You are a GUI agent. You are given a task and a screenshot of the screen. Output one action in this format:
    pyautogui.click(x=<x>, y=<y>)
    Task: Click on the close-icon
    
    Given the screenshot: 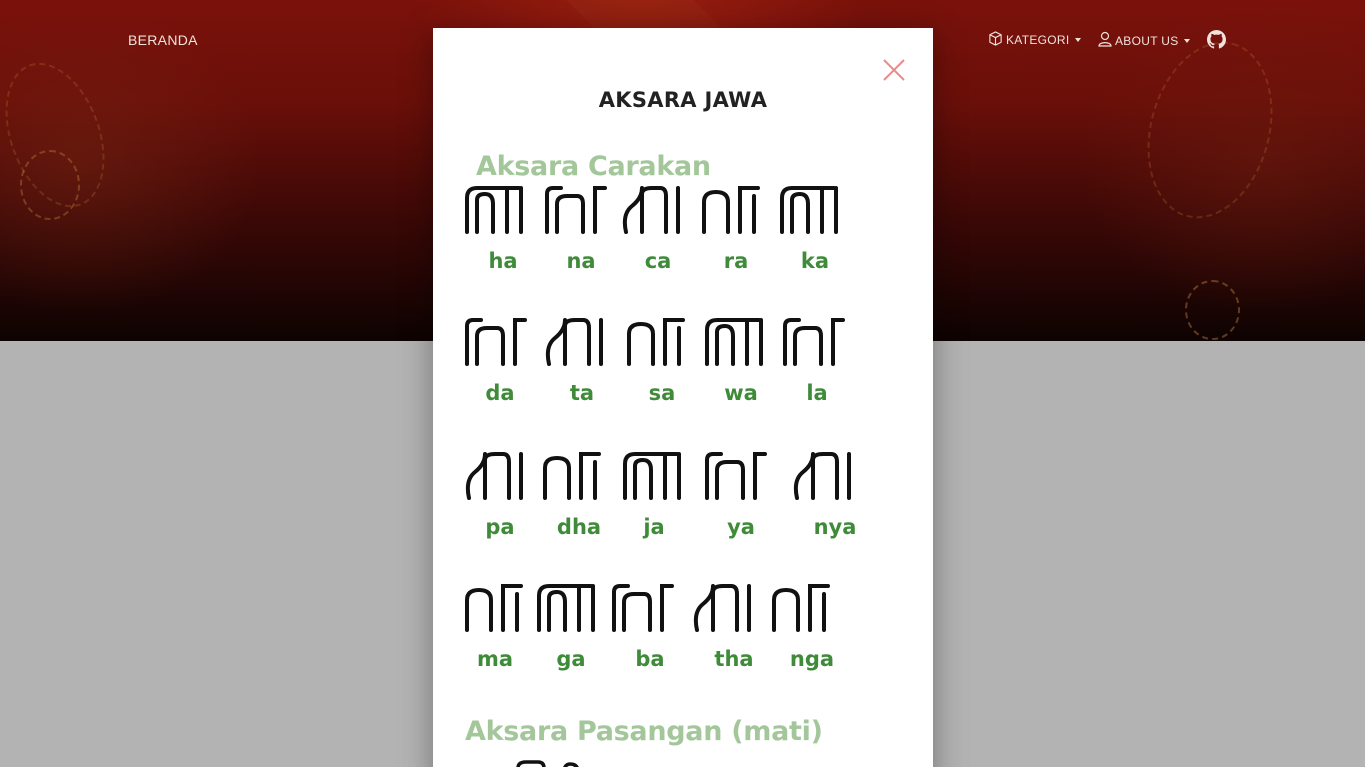 What is the action you would take?
    pyautogui.click(x=894, y=70)
    